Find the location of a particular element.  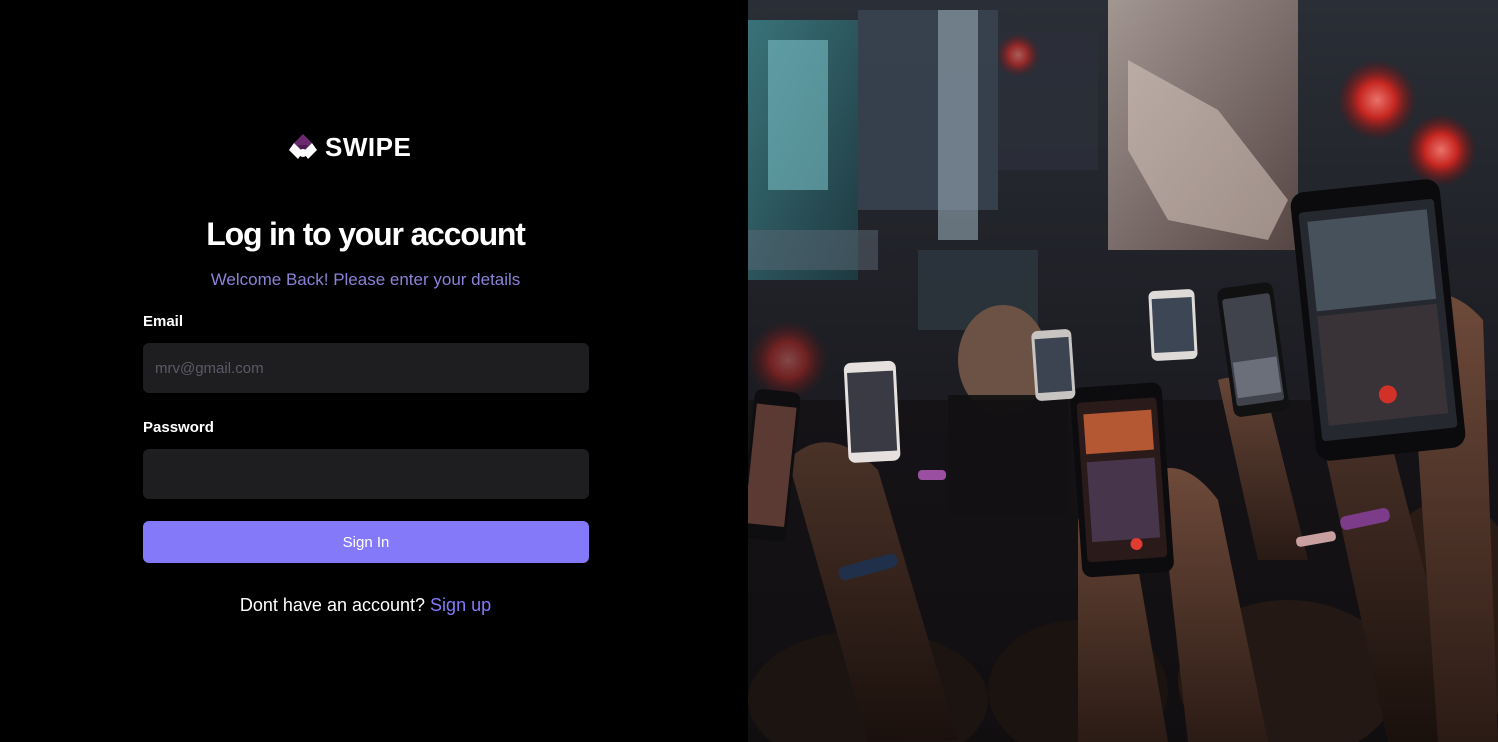

email-field is located at coordinates (366, 368).